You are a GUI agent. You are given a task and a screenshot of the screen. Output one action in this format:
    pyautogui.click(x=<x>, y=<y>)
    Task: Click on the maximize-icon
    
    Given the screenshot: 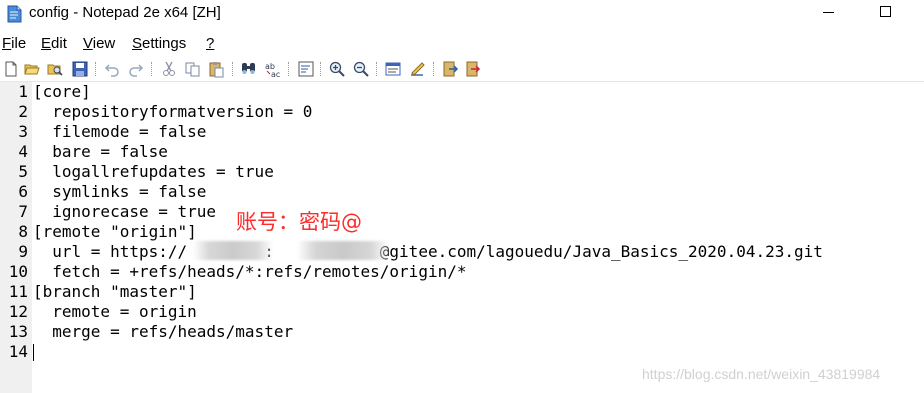 What is the action you would take?
    pyautogui.click(x=885, y=11)
    